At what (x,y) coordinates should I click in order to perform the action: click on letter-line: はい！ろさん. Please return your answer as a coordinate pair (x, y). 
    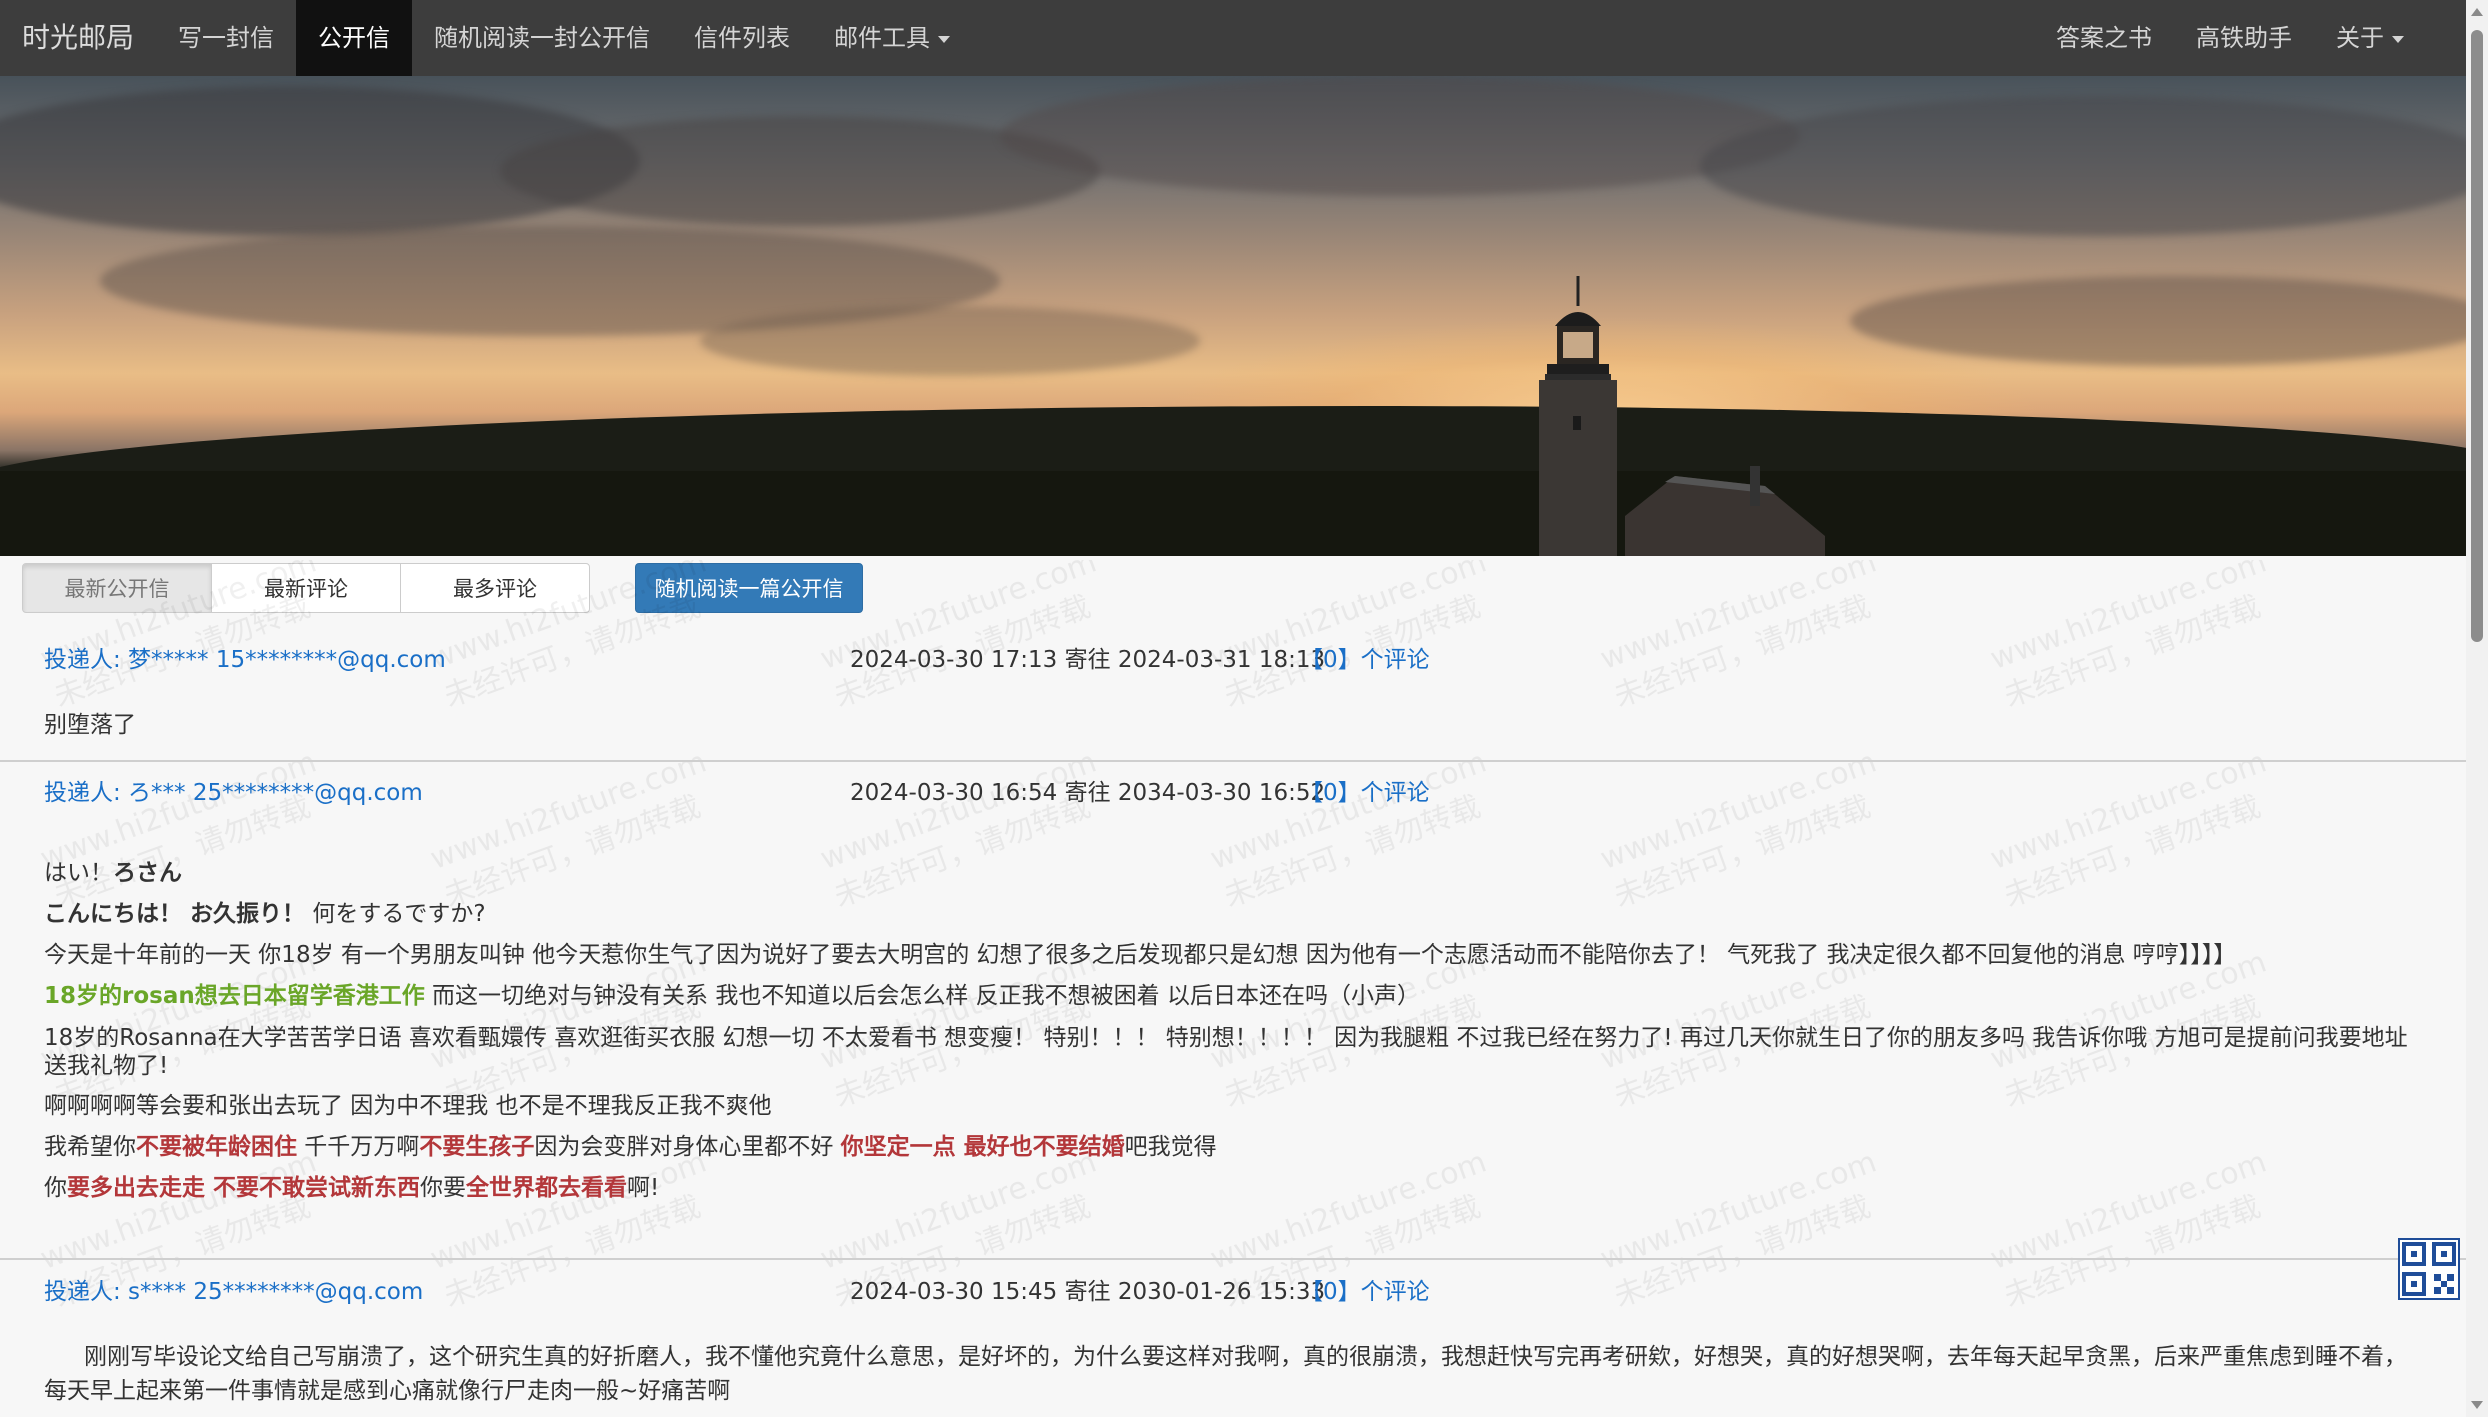
    Looking at the image, I should click on (113, 873).